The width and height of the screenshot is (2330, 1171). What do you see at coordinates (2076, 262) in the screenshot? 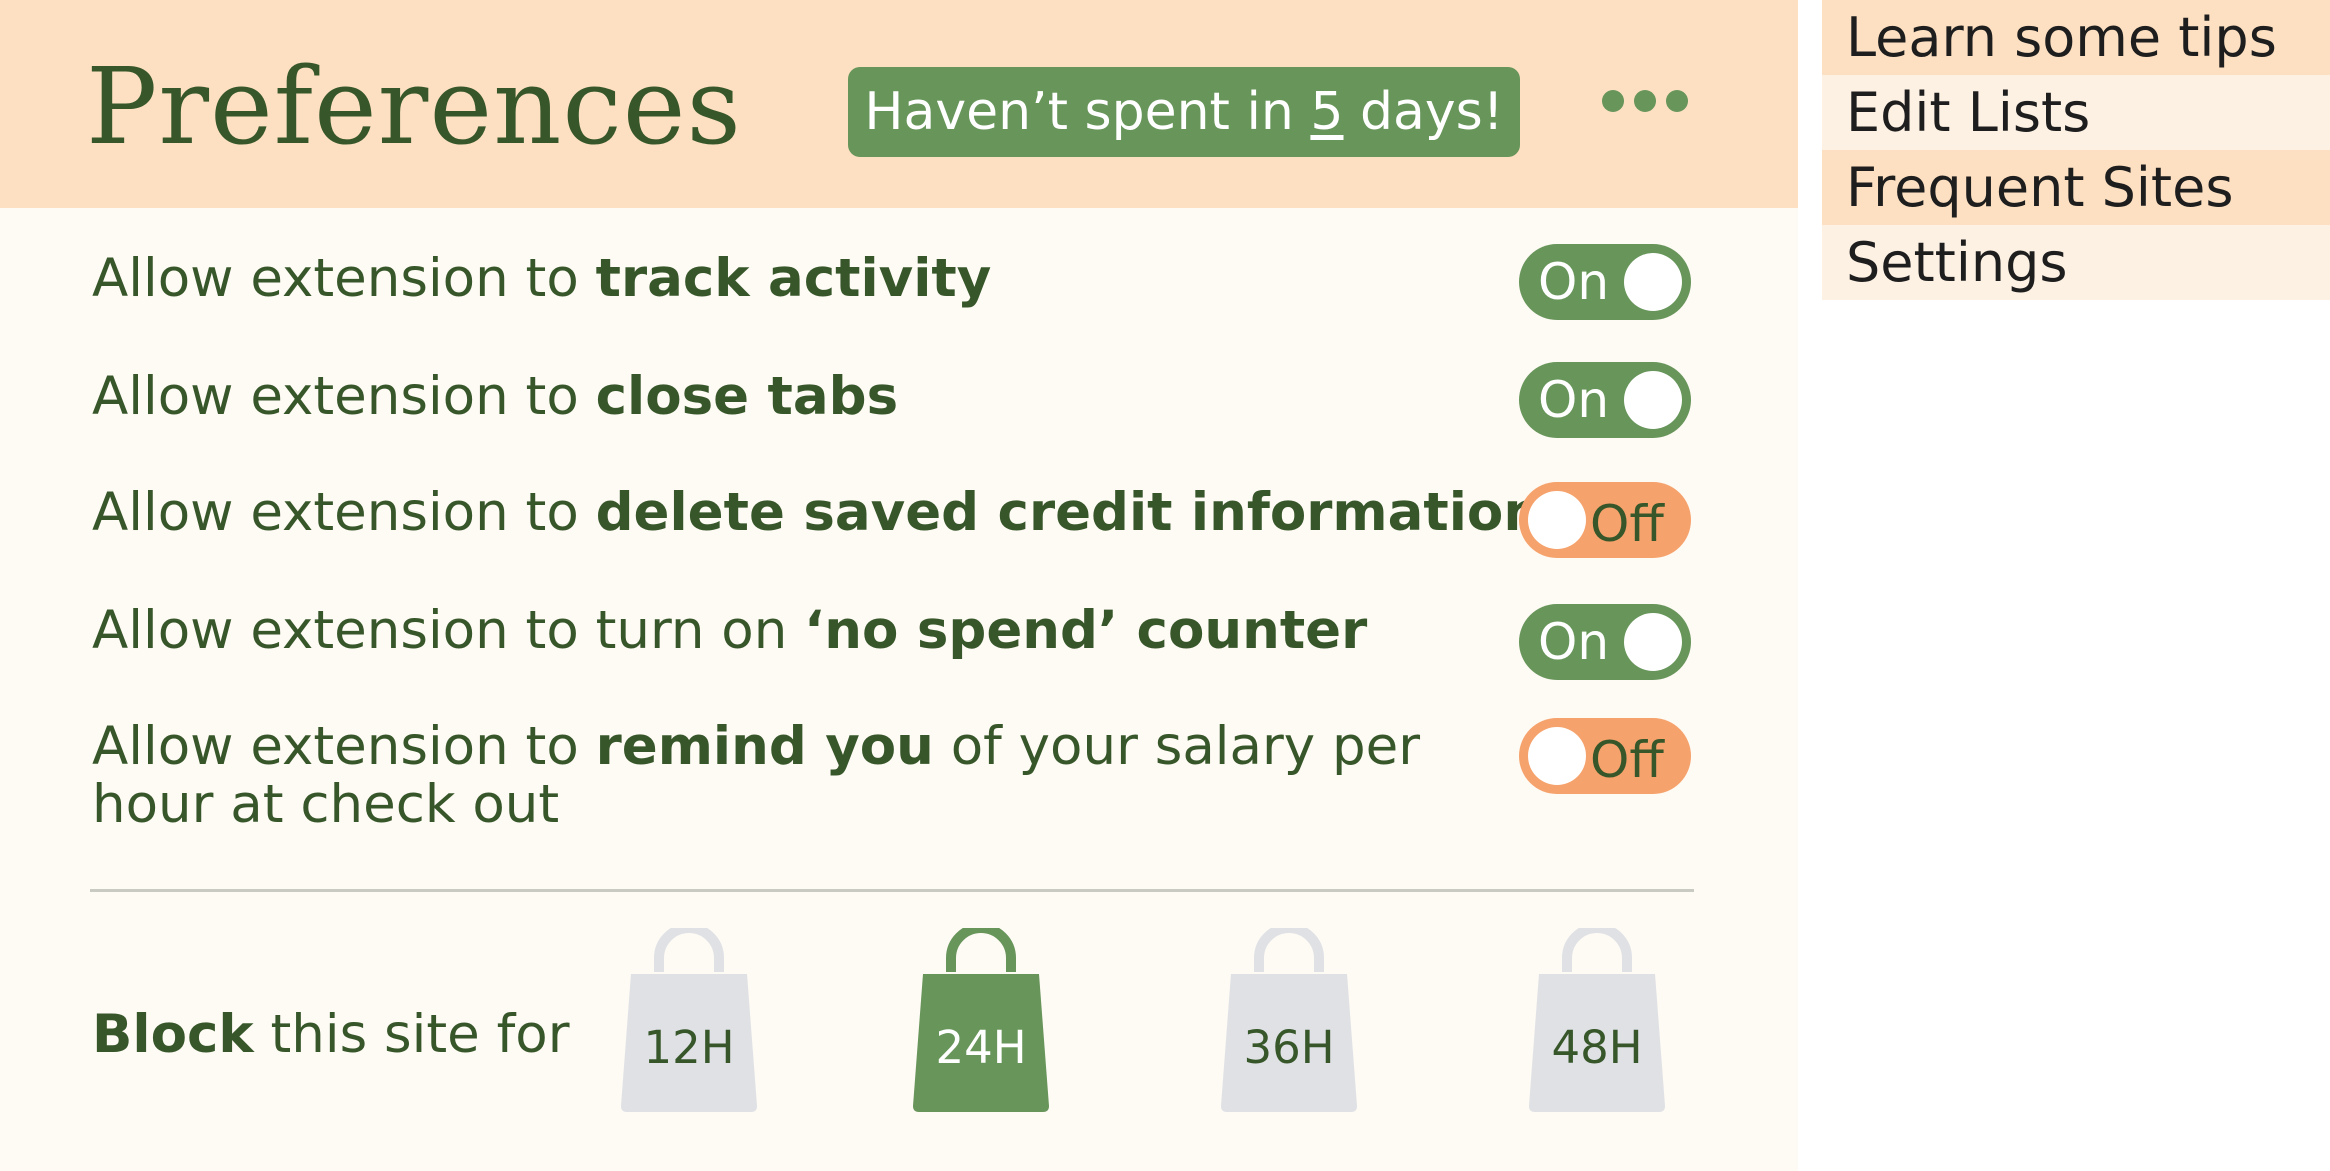
I see `menu-item-settings: Settings` at bounding box center [2076, 262].